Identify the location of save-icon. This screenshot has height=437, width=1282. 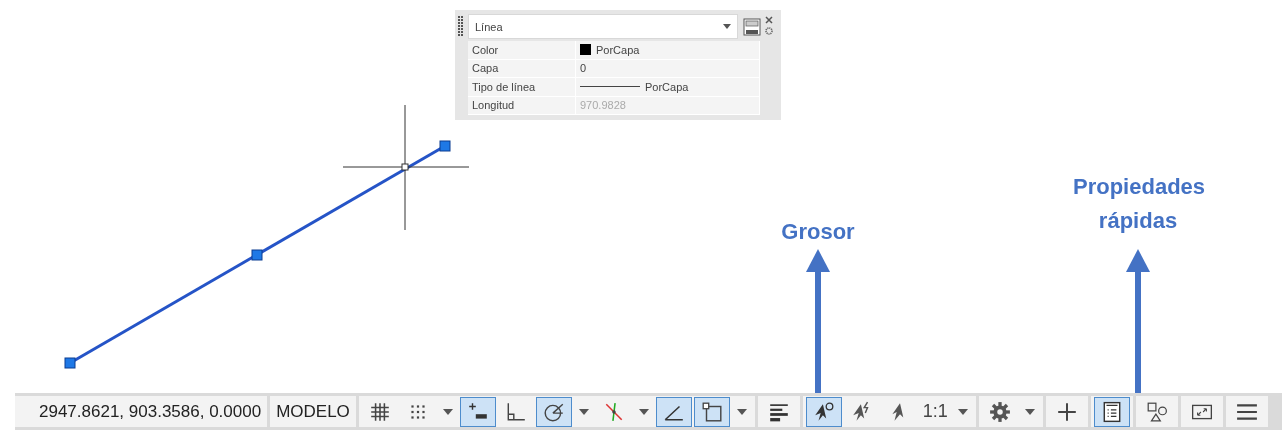
(752, 26).